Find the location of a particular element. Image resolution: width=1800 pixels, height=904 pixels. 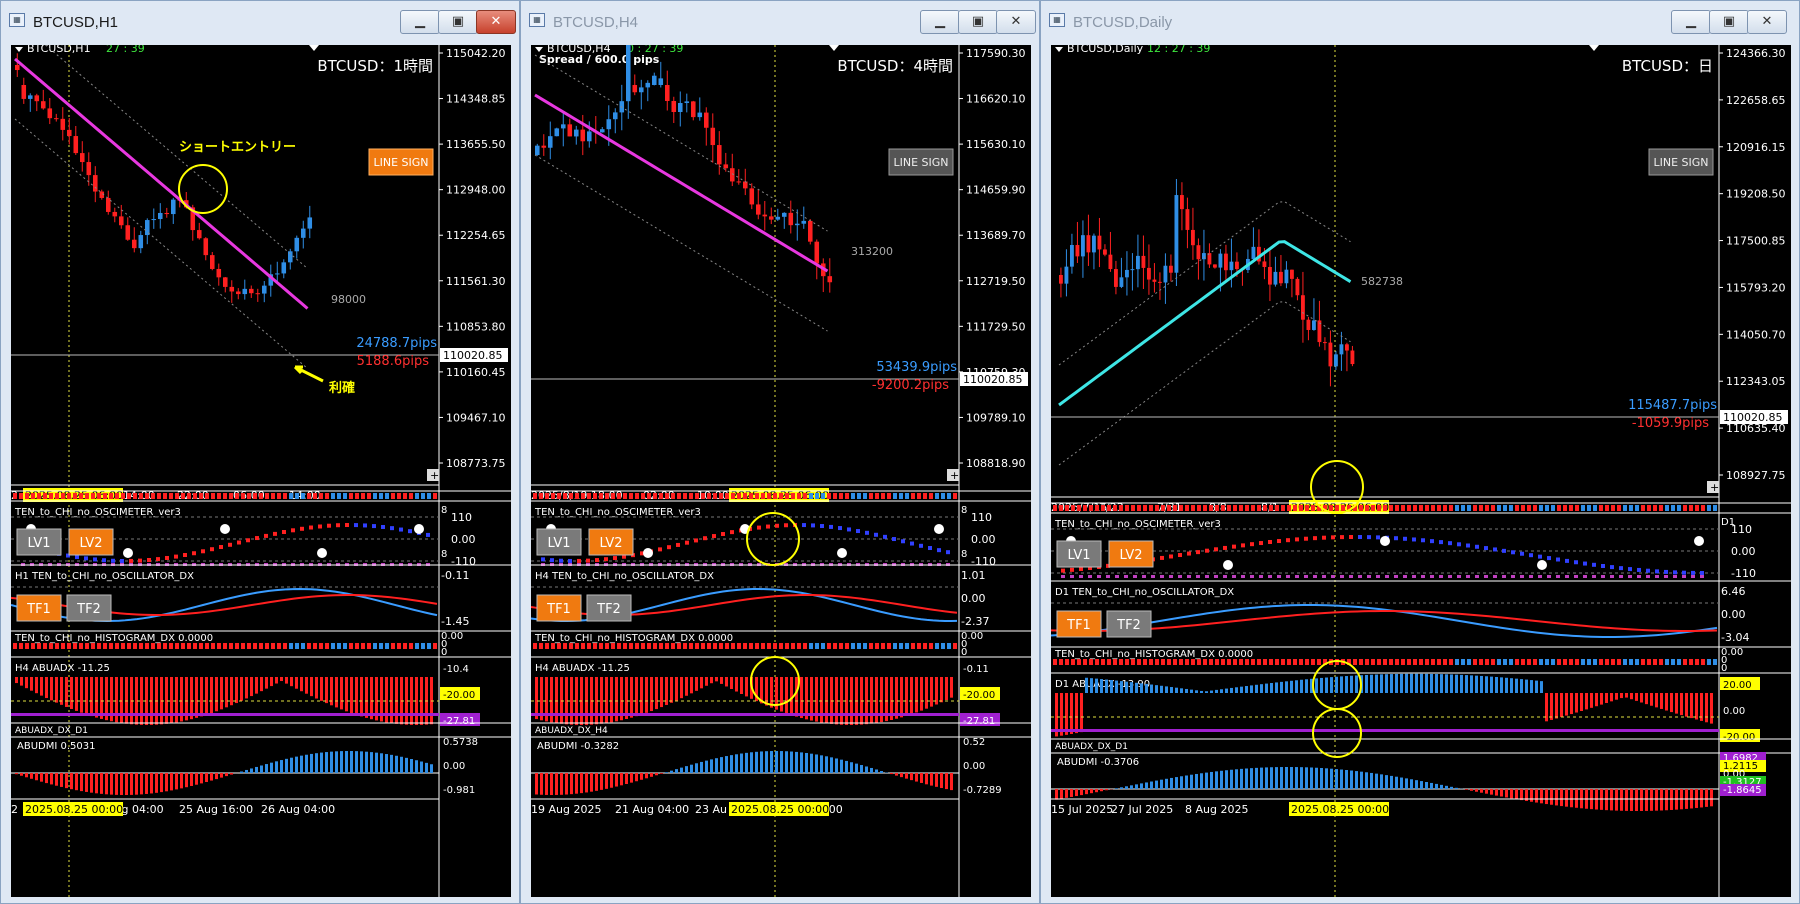

signal-marker-icon is located at coordinates (1542, 565).